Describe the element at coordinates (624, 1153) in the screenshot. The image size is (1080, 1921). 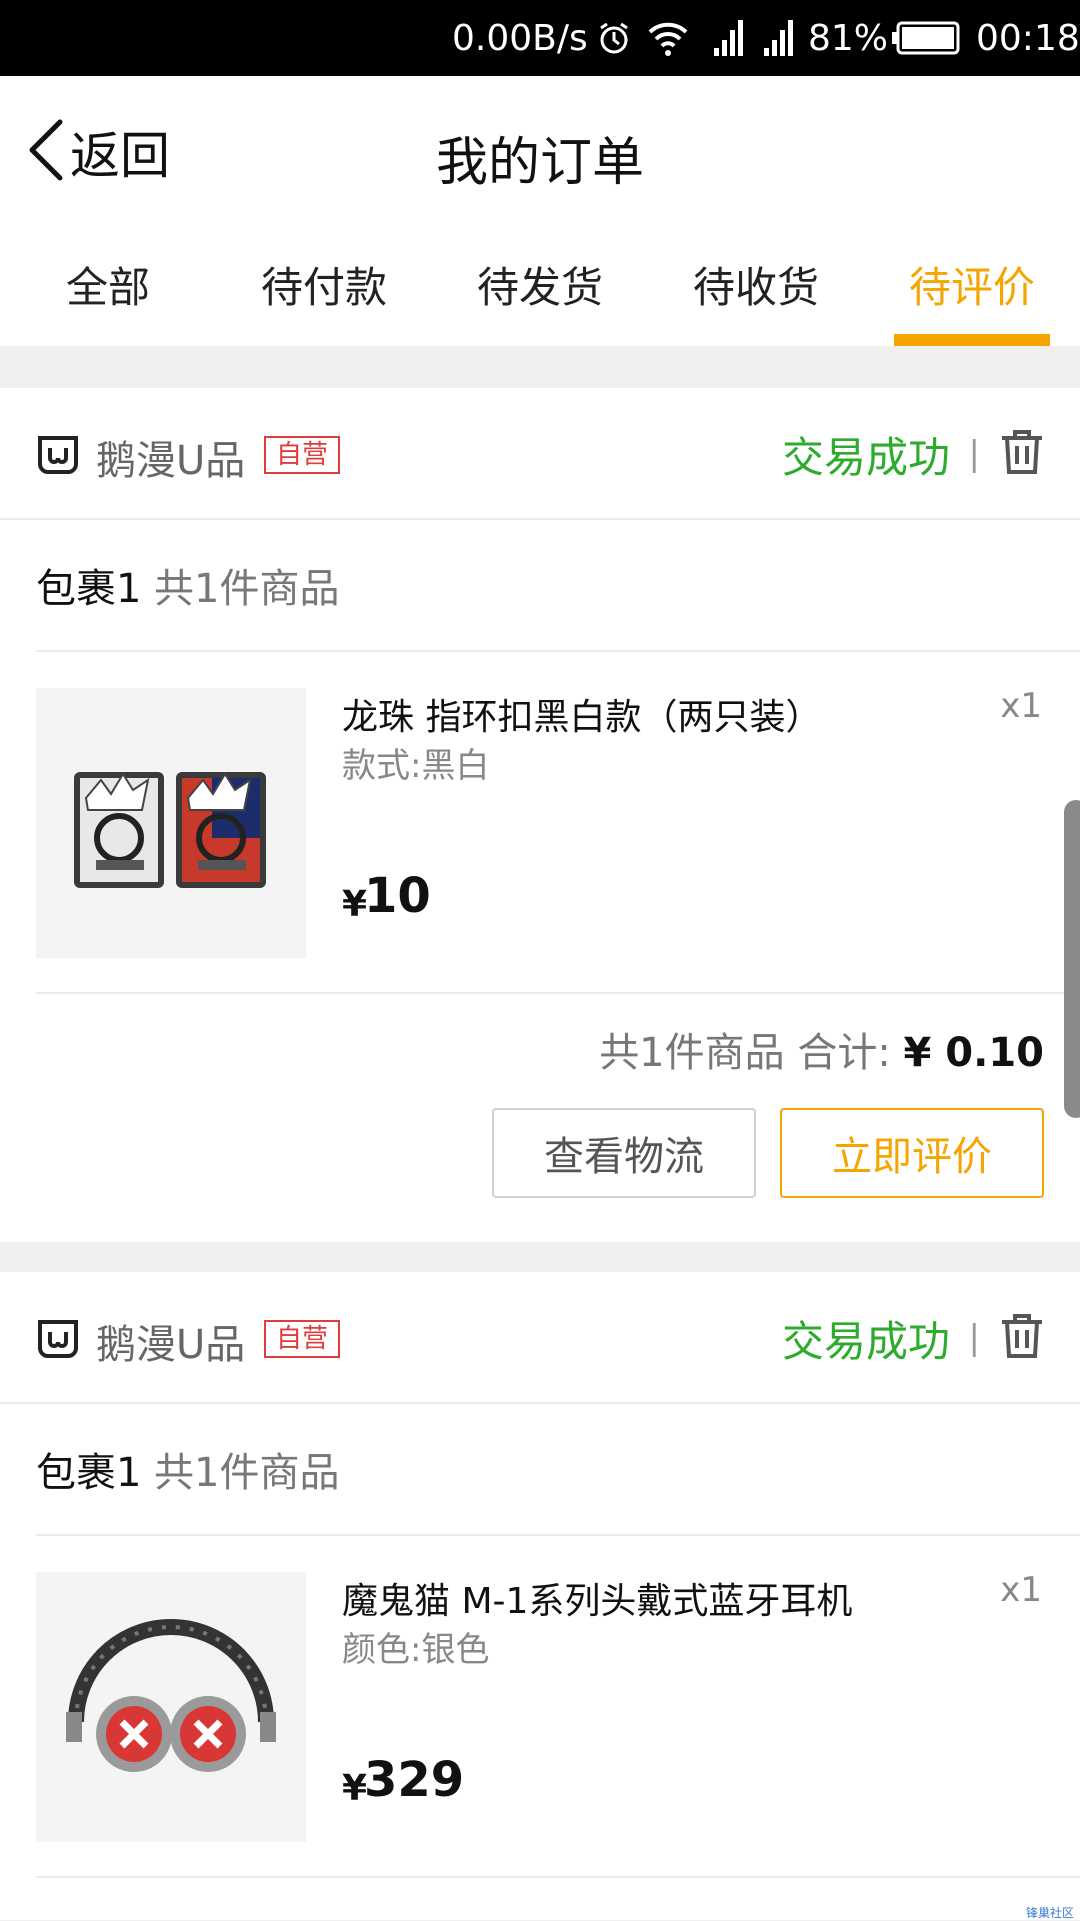
I see `view-logistics-button: 查看物流` at that location.